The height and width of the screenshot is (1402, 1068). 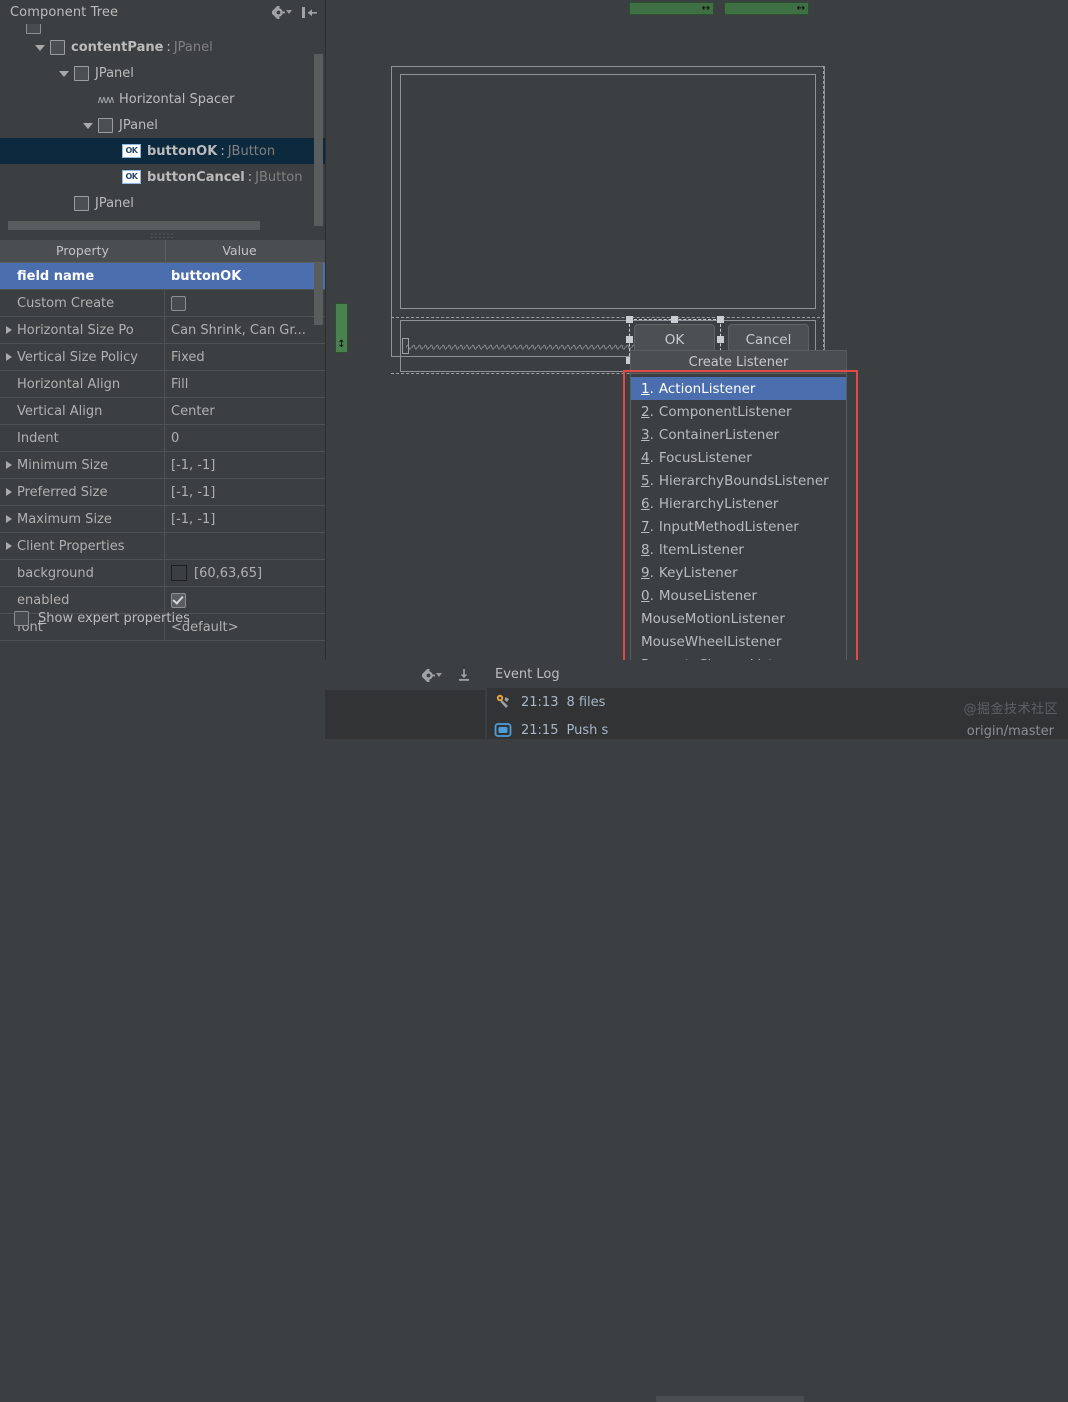 I want to click on event-log-text: 8 files, so click(x=586, y=702).